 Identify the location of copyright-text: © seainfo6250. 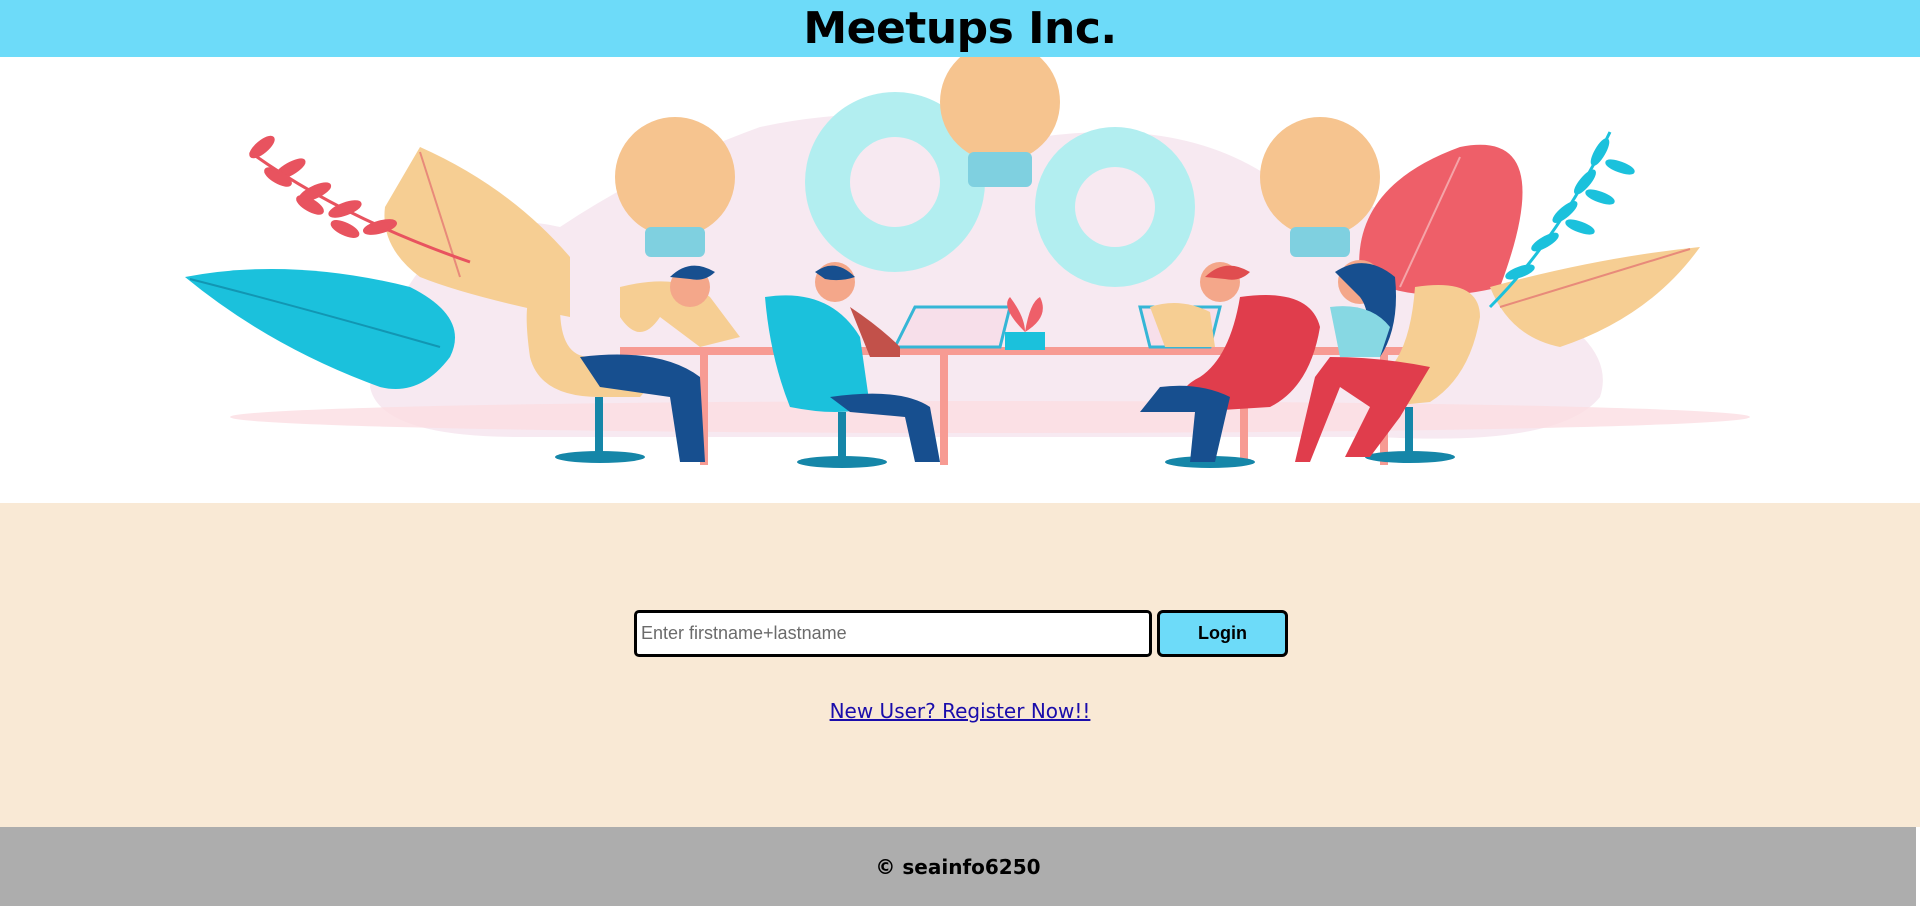
(958, 866).